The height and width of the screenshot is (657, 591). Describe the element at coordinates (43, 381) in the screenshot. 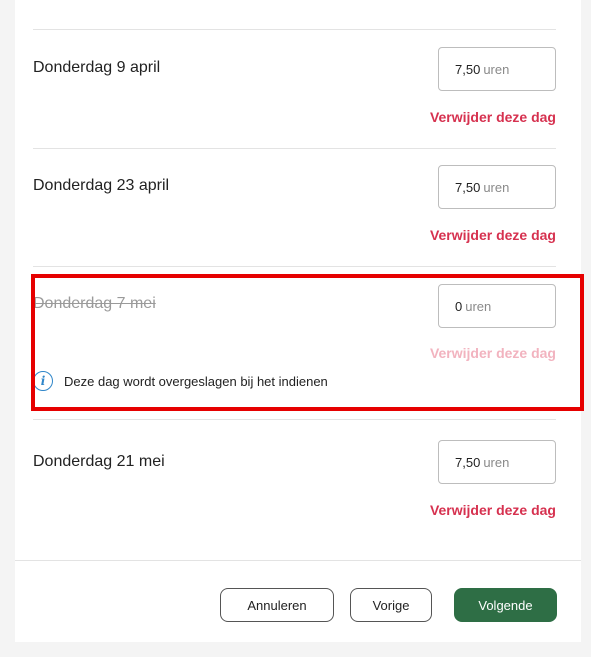

I see `info-circle-icon: i` at that location.